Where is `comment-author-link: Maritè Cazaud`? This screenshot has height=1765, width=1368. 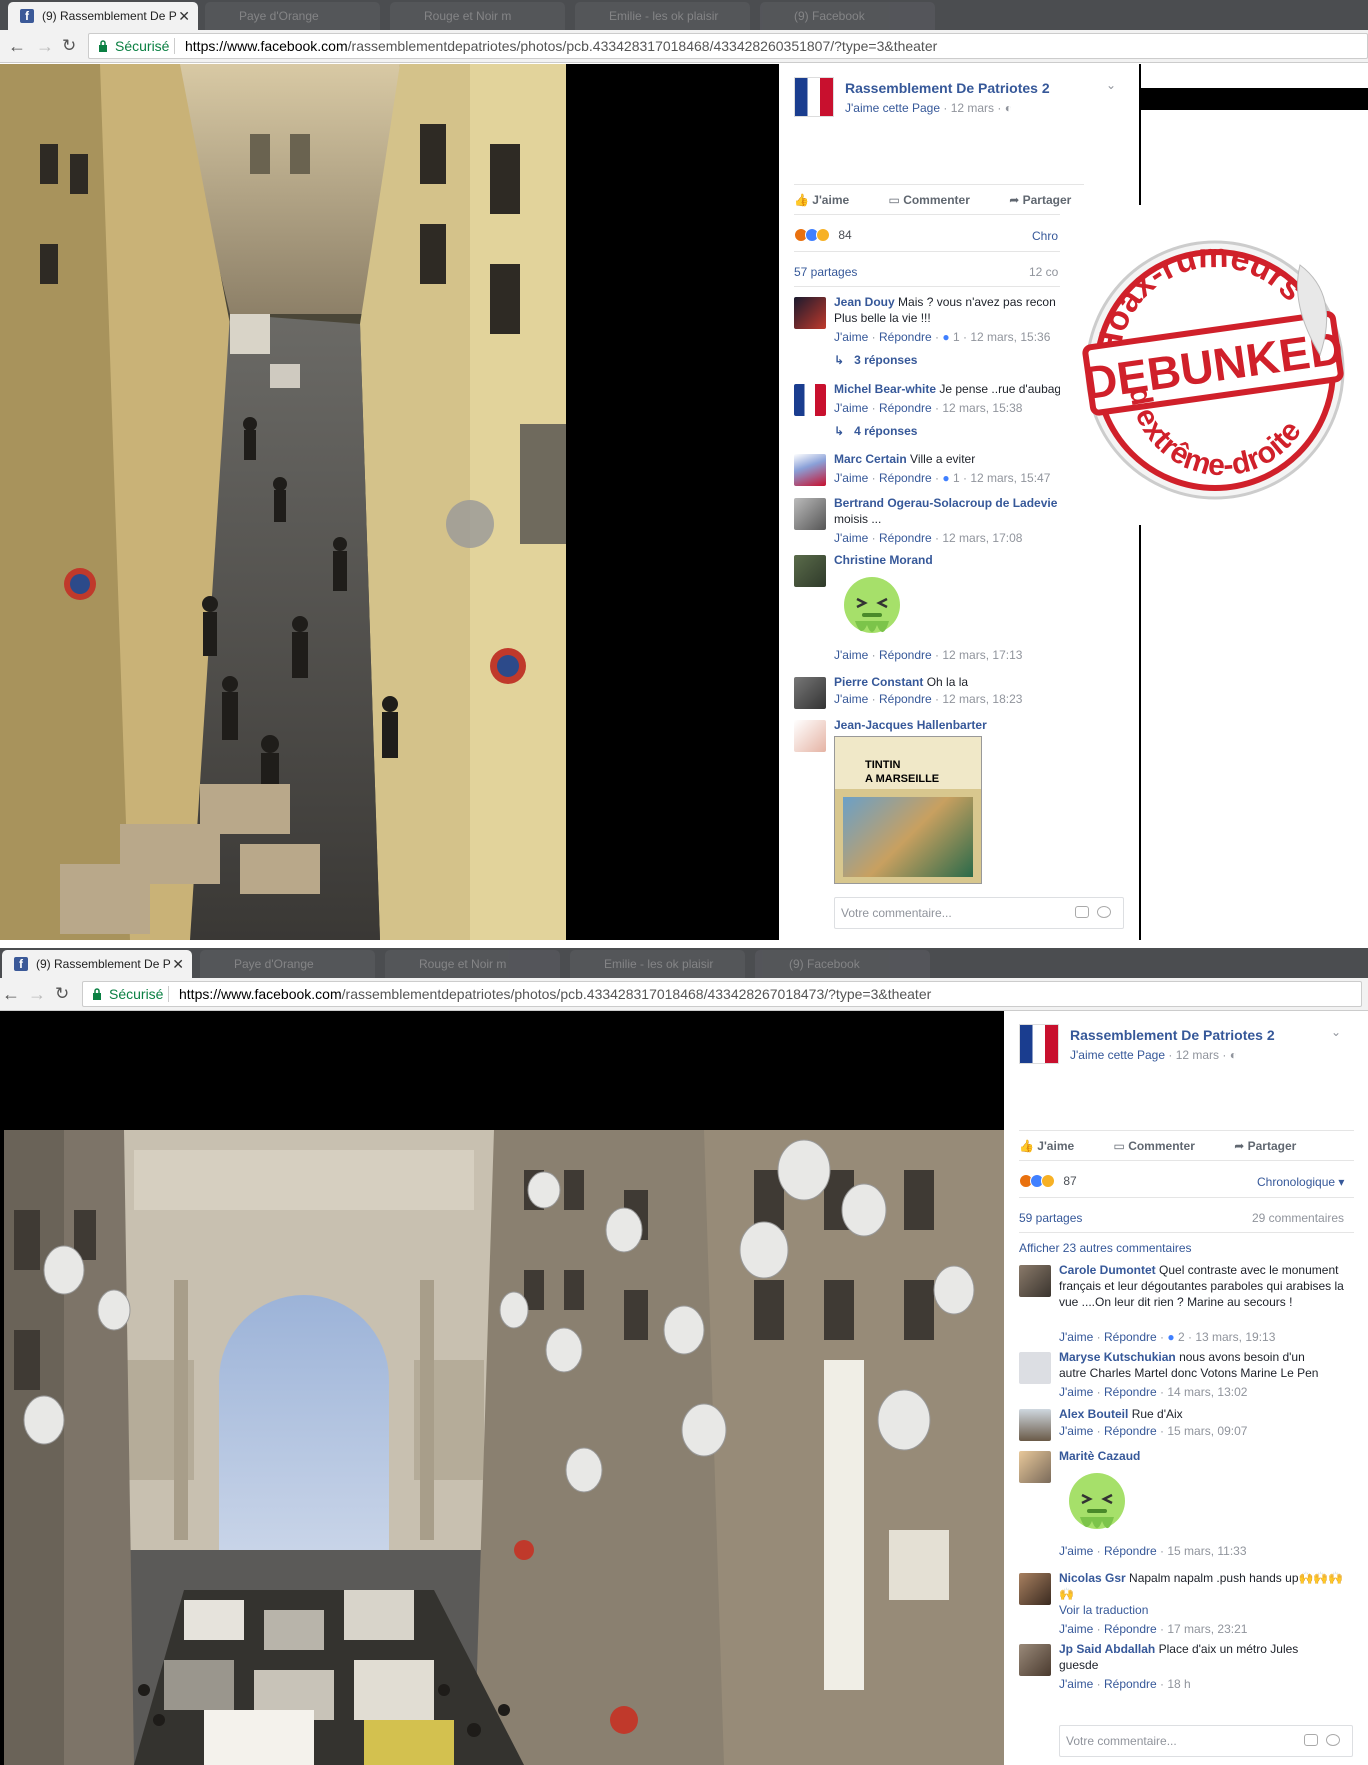 comment-author-link: Maritè Cazaud is located at coordinates (1099, 1456).